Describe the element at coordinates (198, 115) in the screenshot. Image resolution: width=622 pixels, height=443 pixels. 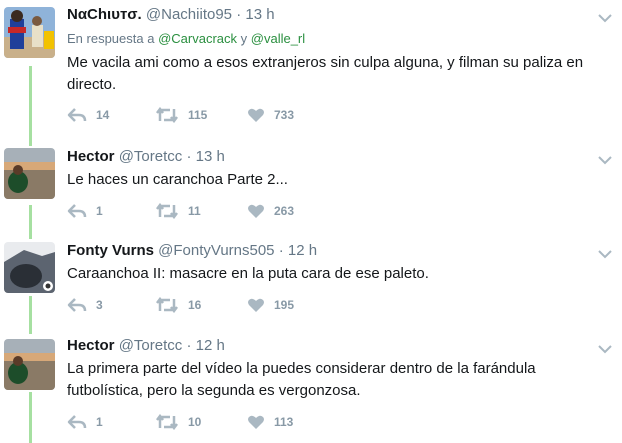
I see `retweet-count: 115` at that location.